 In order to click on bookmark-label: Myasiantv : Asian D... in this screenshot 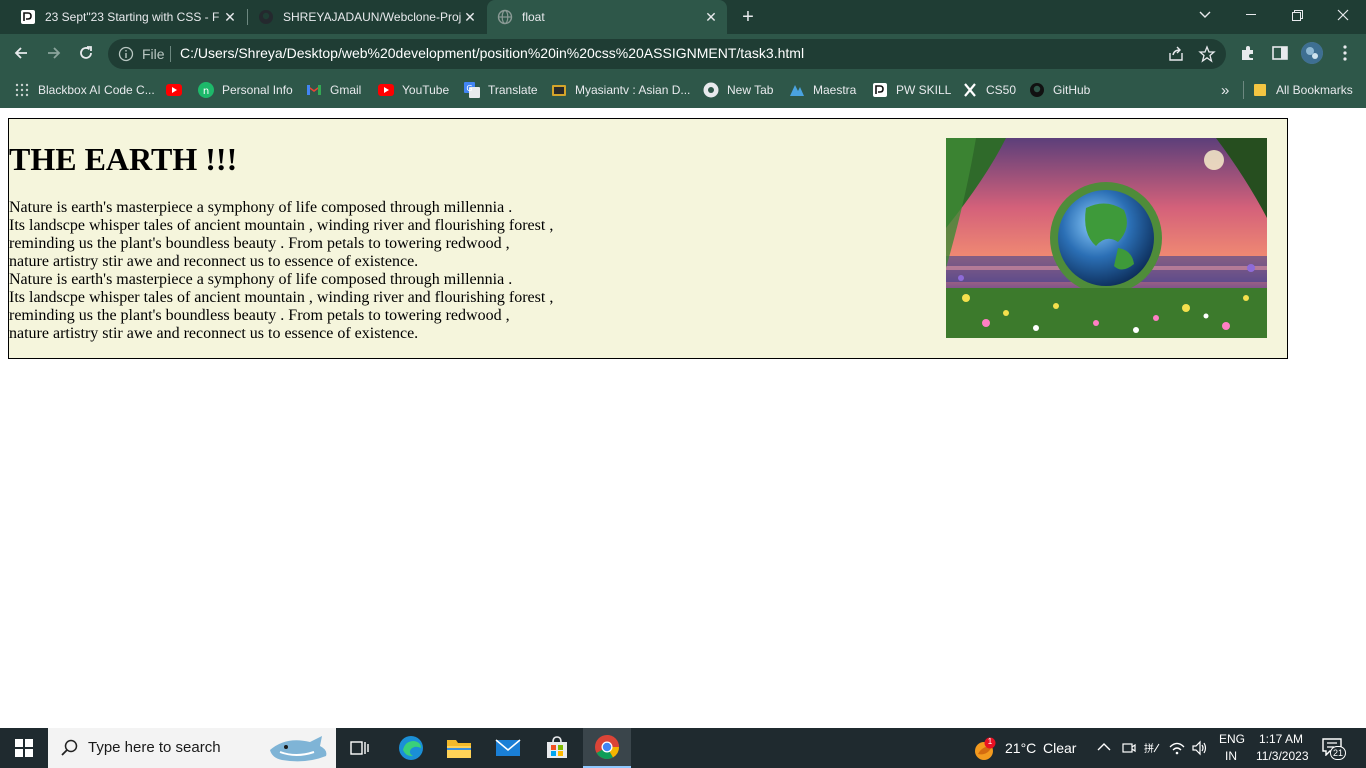, I will do `click(633, 90)`.